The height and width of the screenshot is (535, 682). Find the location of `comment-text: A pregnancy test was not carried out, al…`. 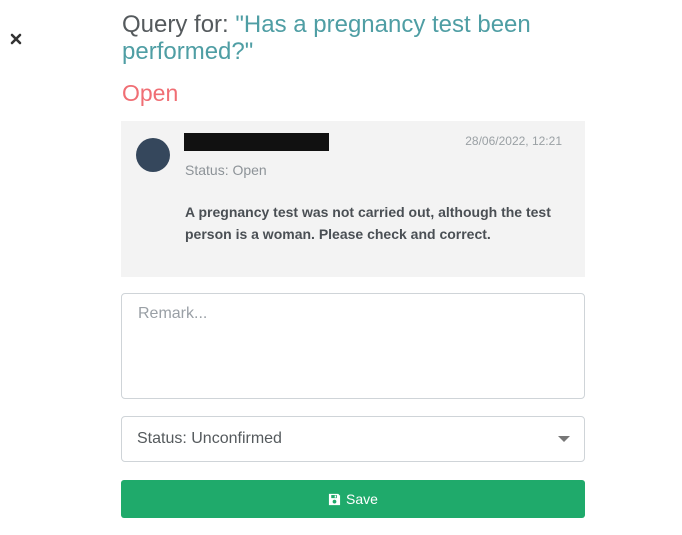

comment-text: A pregnancy test was not carried out, al… is located at coordinates (368, 223).